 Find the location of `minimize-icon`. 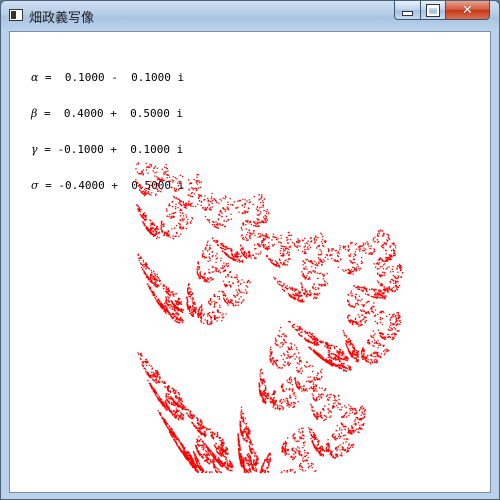

minimize-icon is located at coordinates (407, 13).